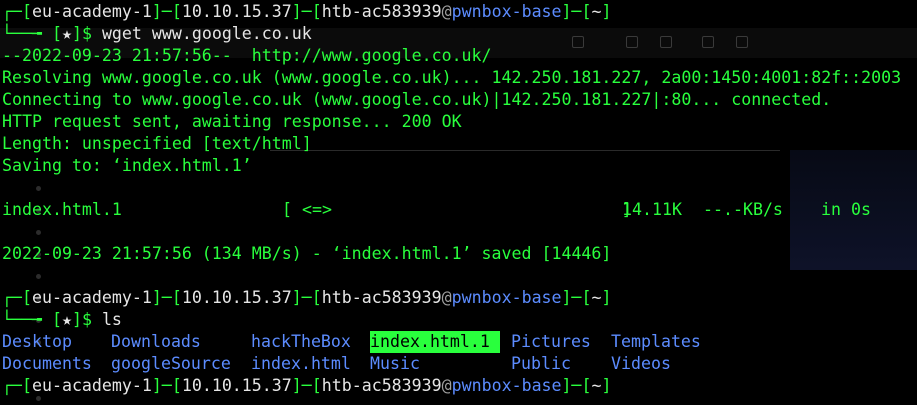  What do you see at coordinates (157, 143) in the screenshot?
I see `wget-length: Length: unspecified [text/html]` at bounding box center [157, 143].